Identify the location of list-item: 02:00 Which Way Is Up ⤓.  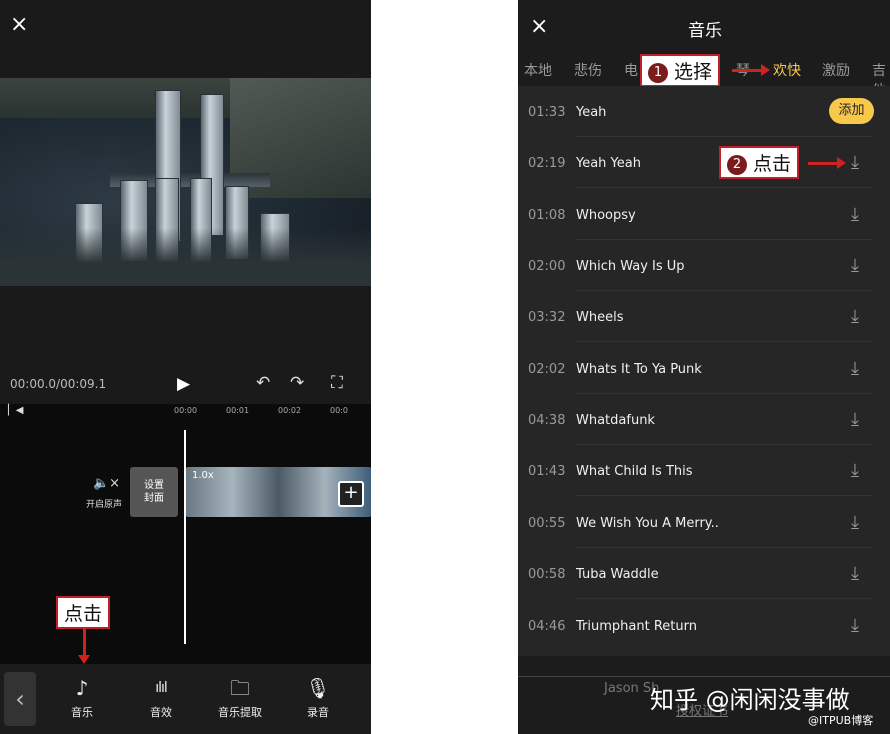
(704, 265).